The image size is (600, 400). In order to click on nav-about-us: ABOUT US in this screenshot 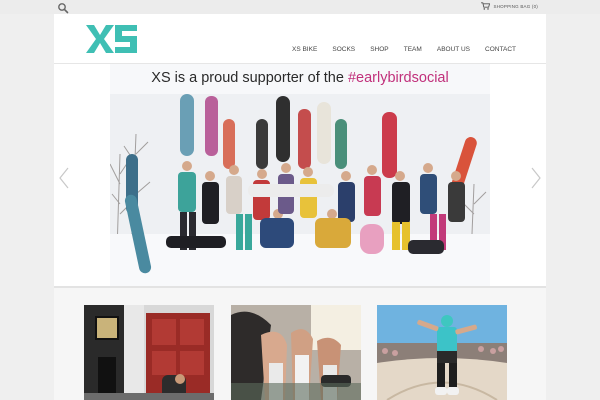, I will do `click(453, 49)`.